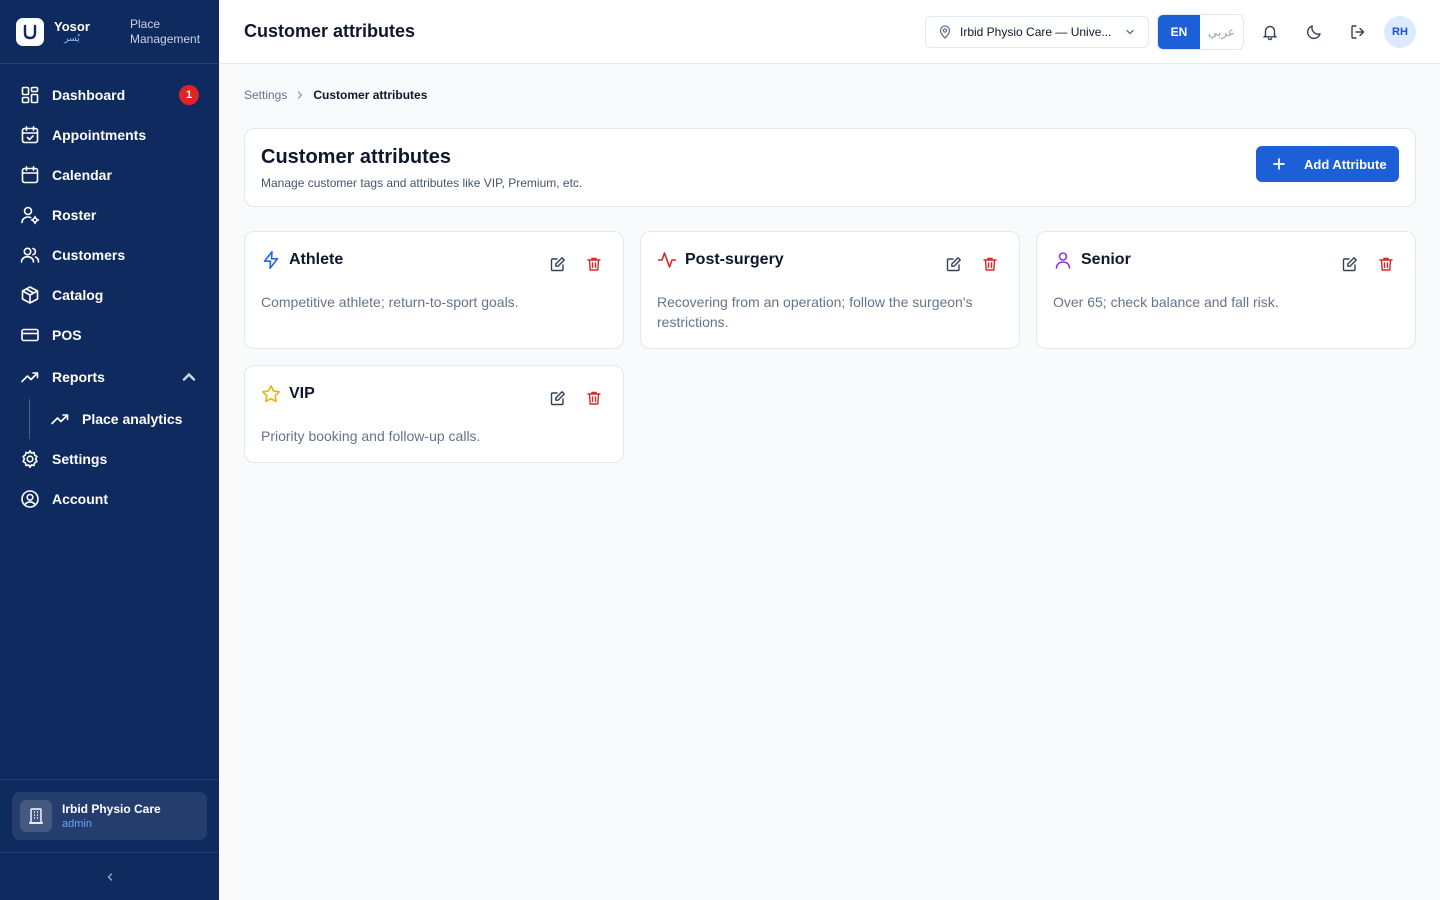  Describe the element at coordinates (74, 215) in the screenshot. I see `sidebar-item-label: Roster` at that location.